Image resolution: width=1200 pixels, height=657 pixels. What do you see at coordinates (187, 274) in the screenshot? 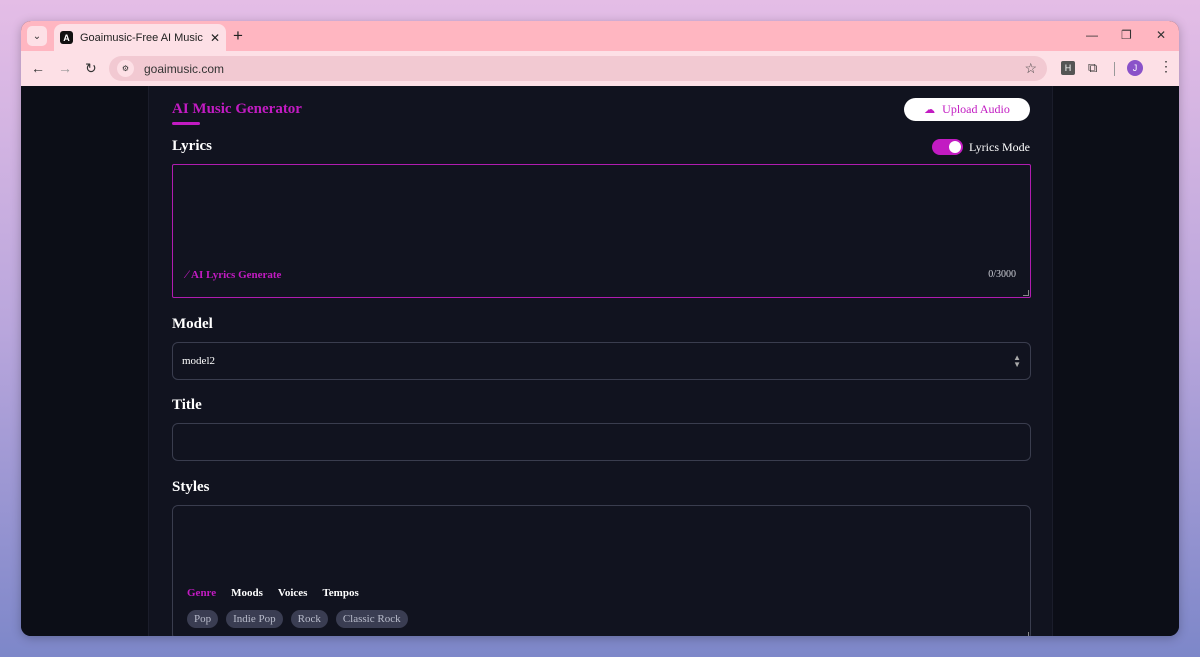
I see `magic-wand-icon: ⁄` at bounding box center [187, 274].